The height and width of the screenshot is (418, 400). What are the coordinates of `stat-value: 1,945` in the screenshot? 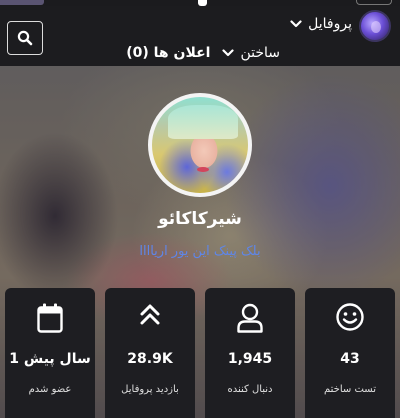 It's located at (250, 359).